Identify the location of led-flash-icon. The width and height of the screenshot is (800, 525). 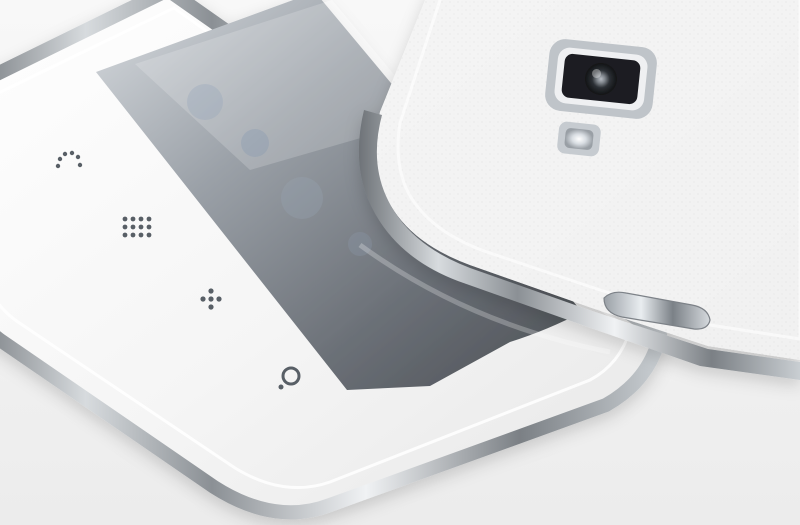
(579, 139).